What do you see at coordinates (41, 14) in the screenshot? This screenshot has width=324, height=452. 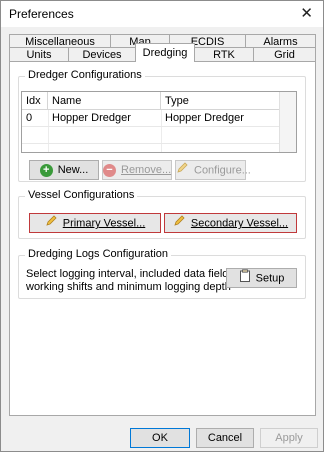 I see `window-title: Preferences` at bounding box center [41, 14].